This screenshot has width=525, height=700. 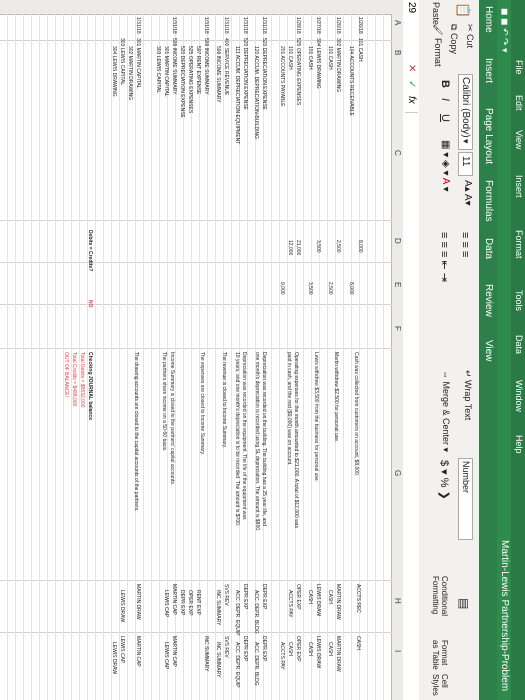 What do you see at coordinates (465, 499) in the screenshot?
I see `number-format-select: Number` at bounding box center [465, 499].